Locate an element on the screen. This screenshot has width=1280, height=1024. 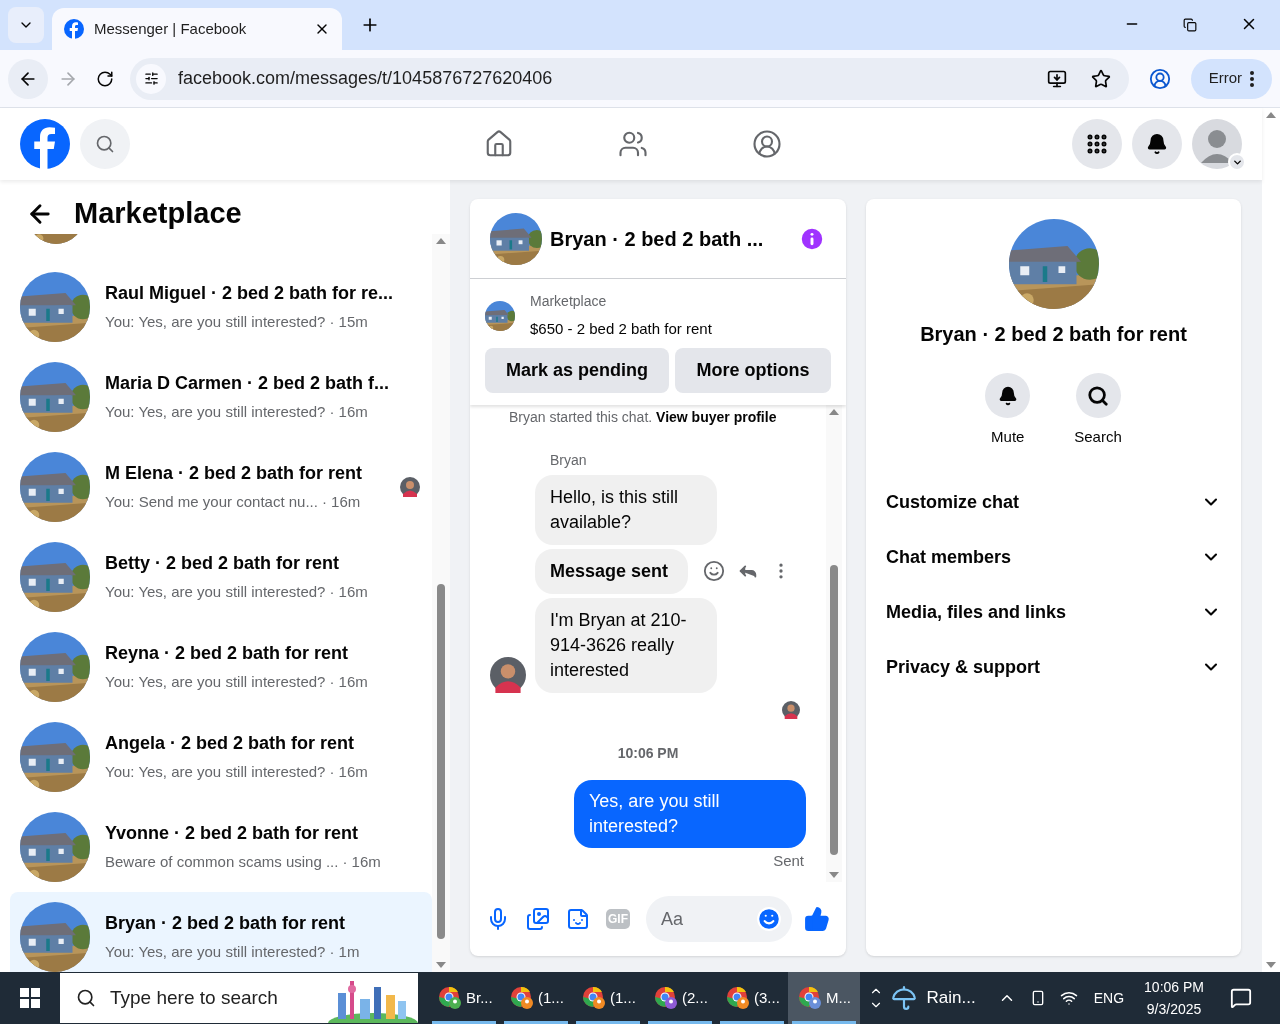
conversation-item: Betty · 2 bed 2 bath for rent You: Yes, are you still interested? · 16m is located at coordinates (221, 577).